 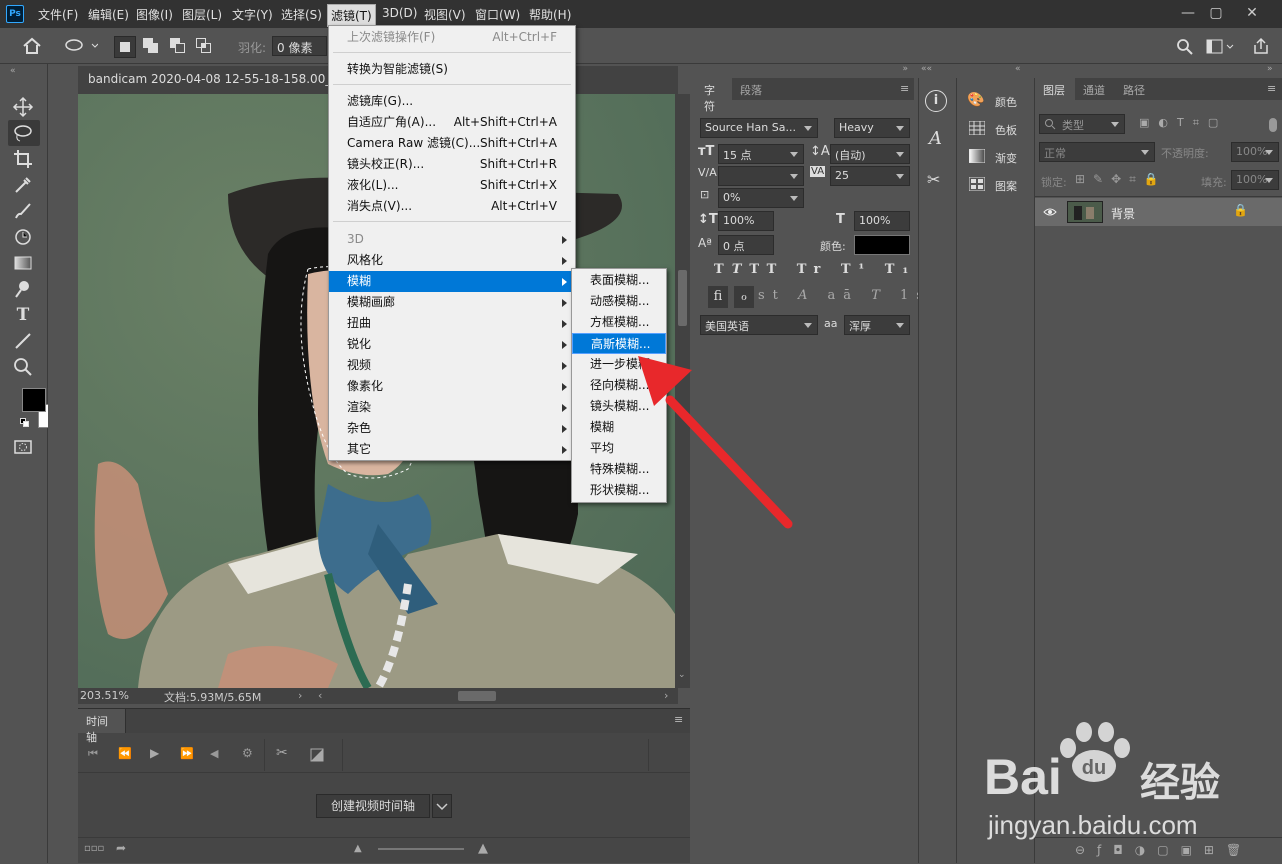 I want to click on lasso-preset-icon, so click(x=81, y=46).